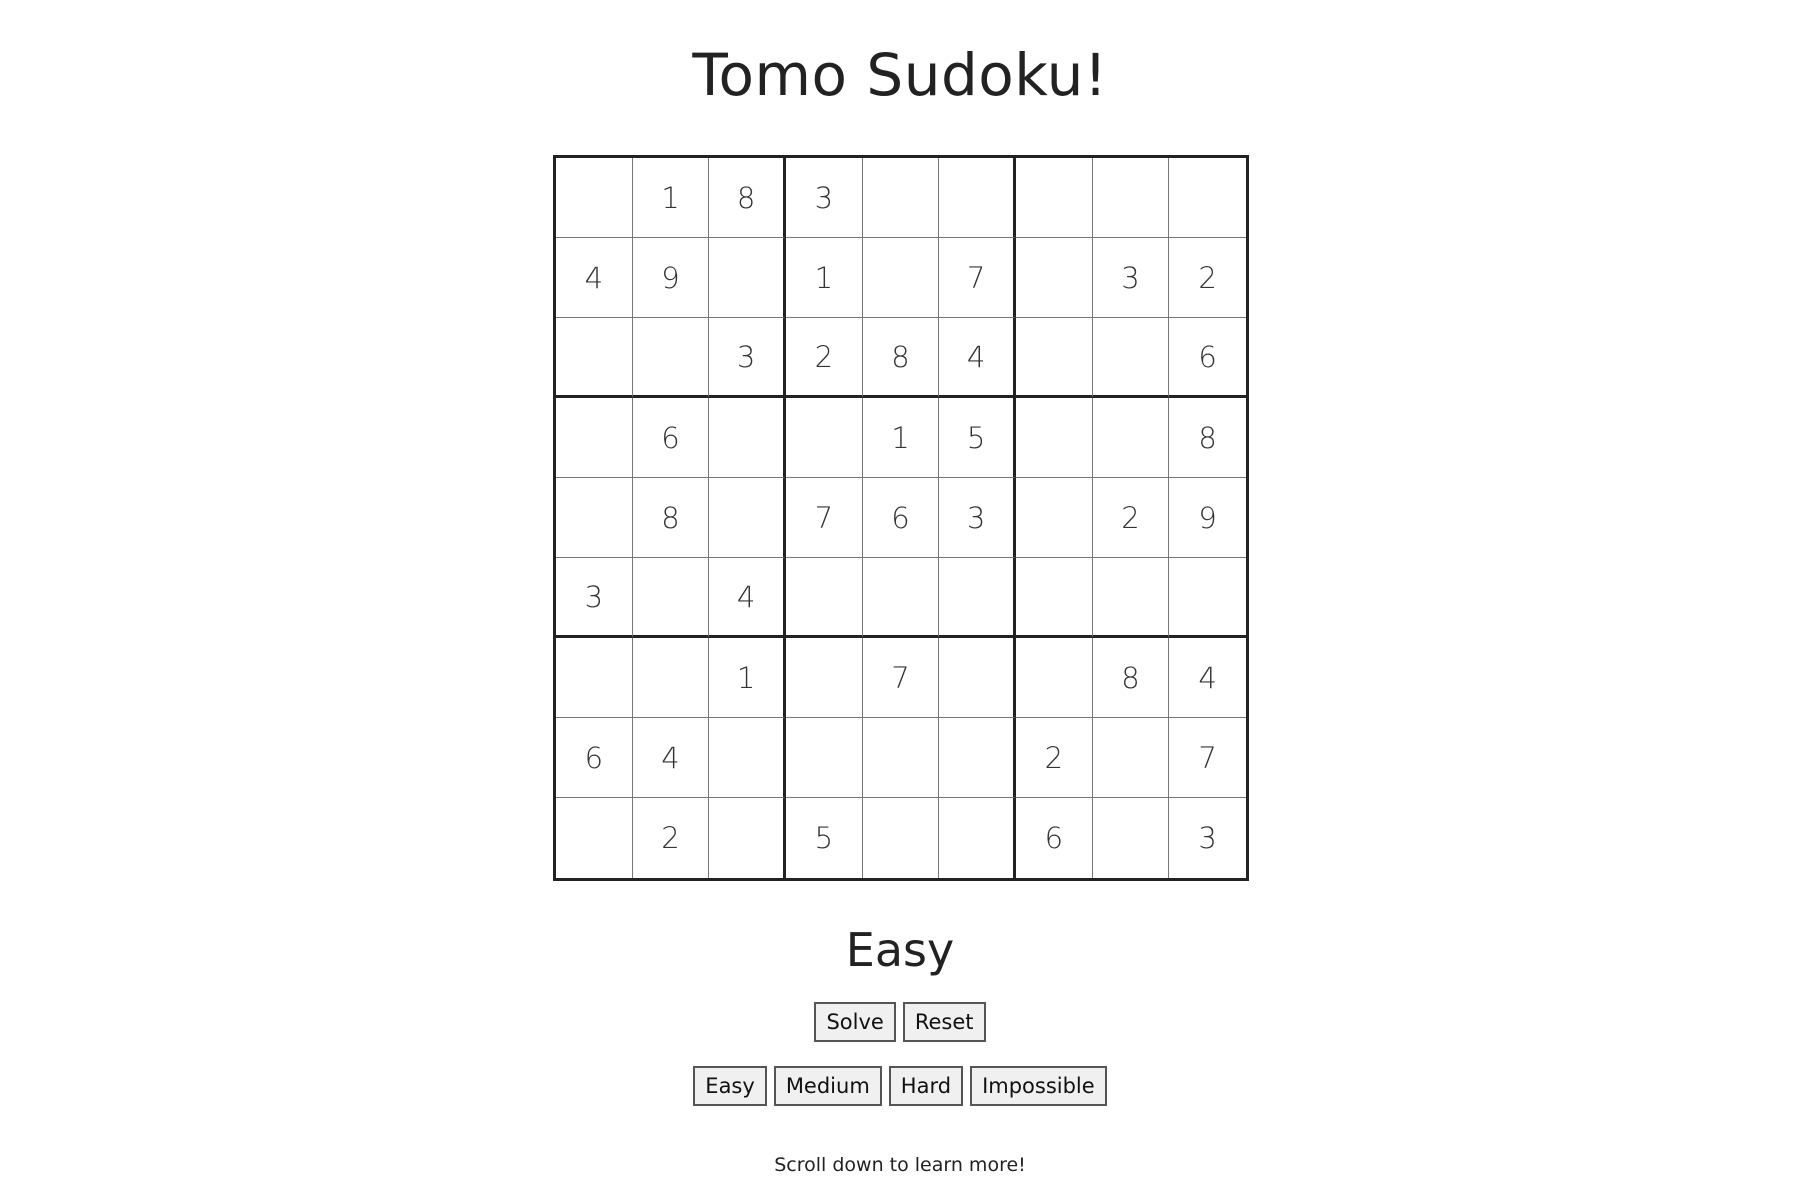  Describe the element at coordinates (944, 1022) in the screenshot. I see `reset-button: Reset` at that location.